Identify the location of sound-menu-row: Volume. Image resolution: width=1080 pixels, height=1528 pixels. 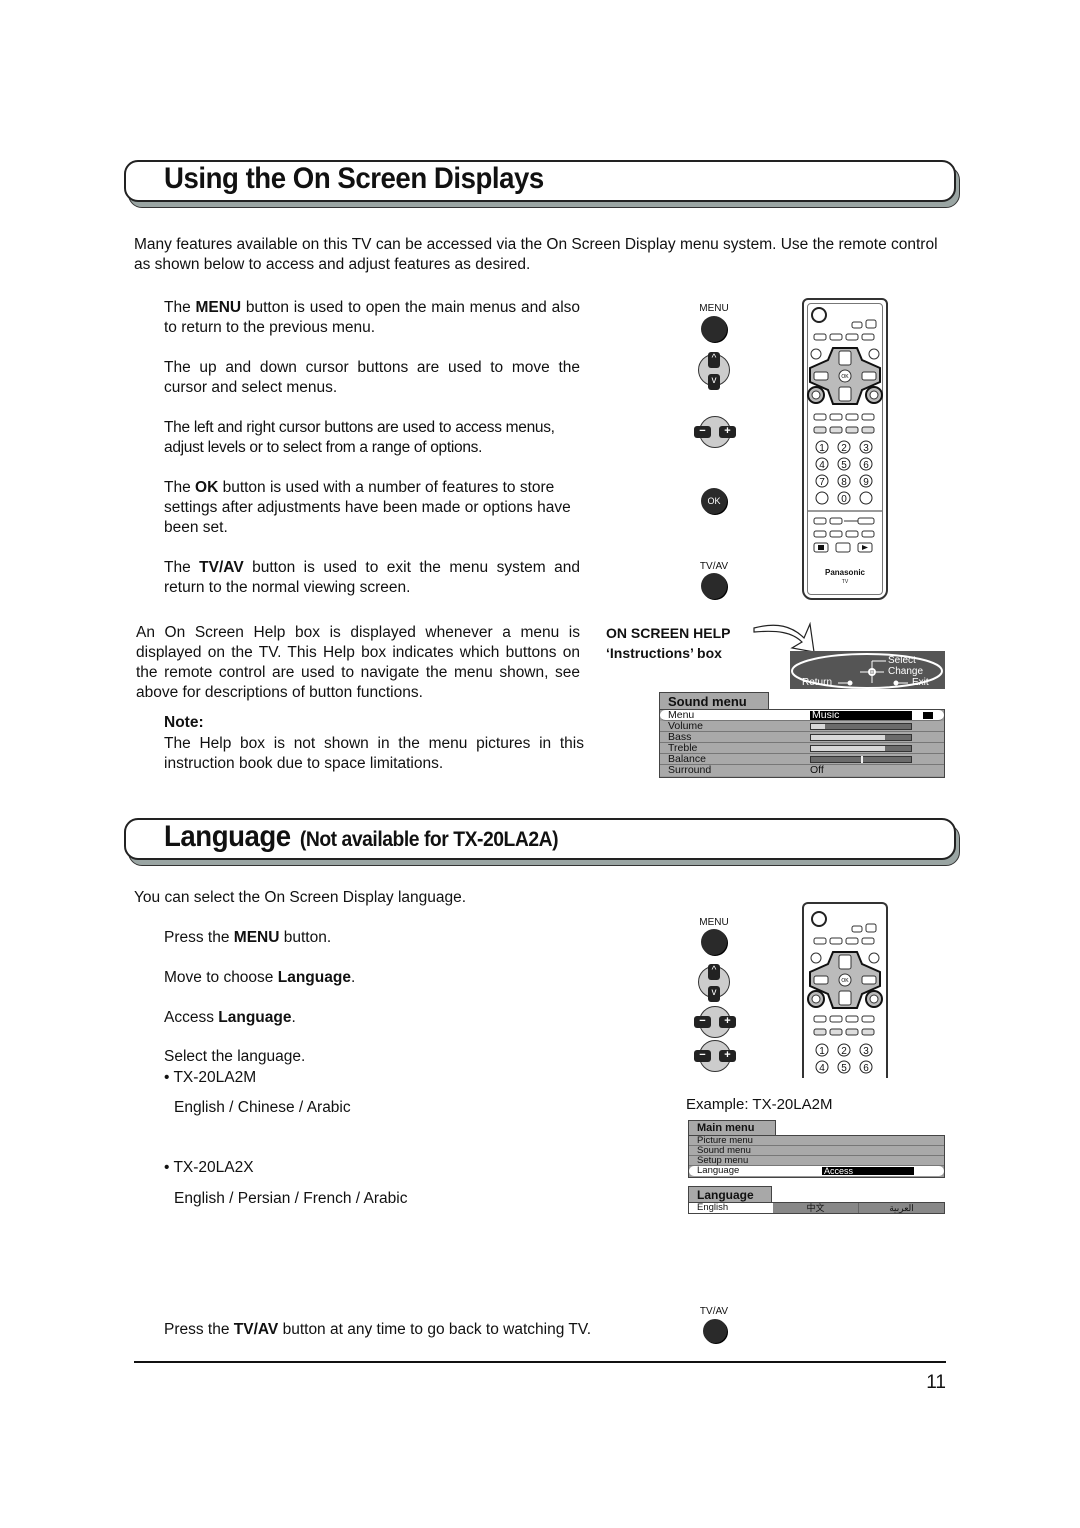
(802, 726).